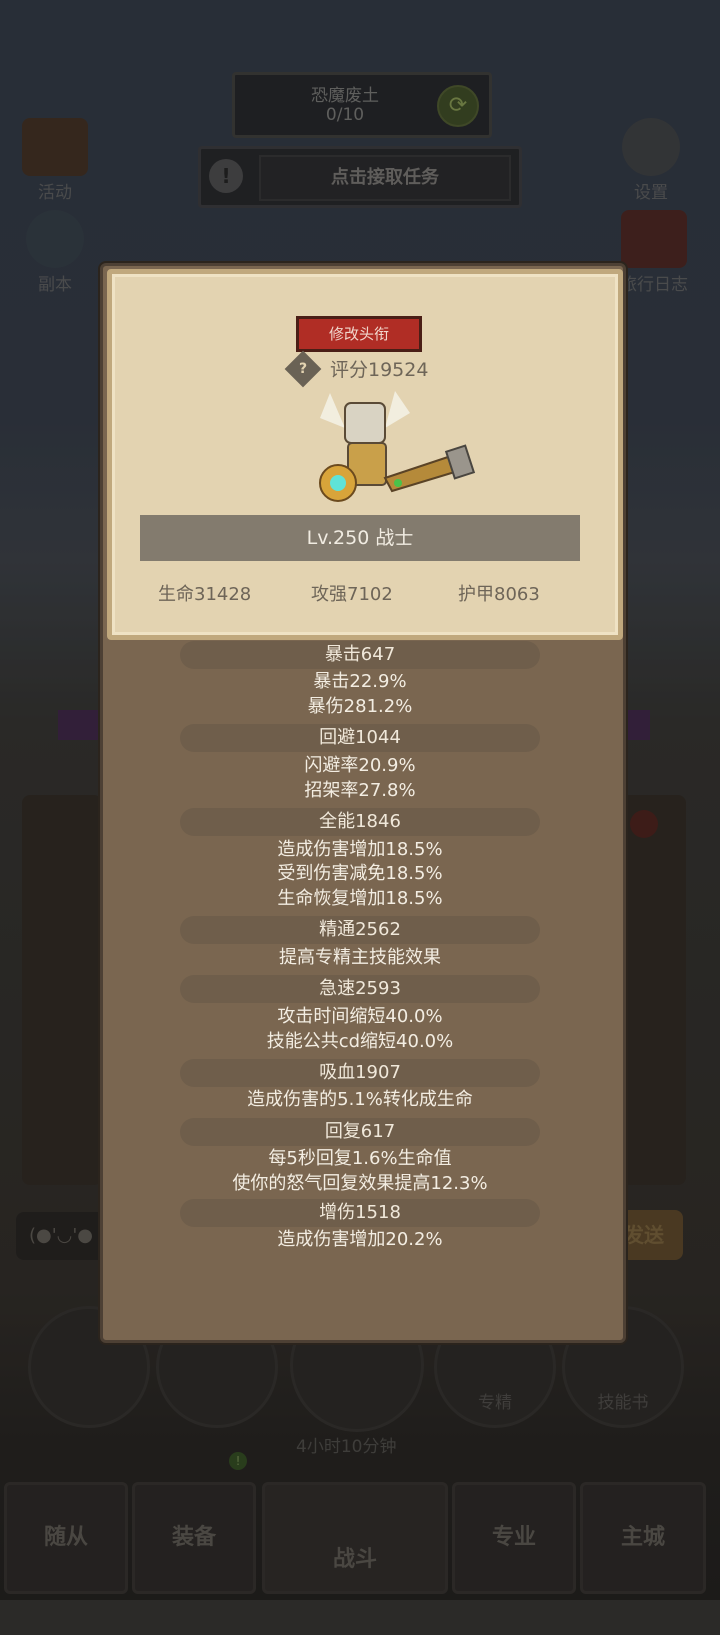  Describe the element at coordinates (360, 765) in the screenshot. I see `attr-line: 闪避率20.9%` at that location.